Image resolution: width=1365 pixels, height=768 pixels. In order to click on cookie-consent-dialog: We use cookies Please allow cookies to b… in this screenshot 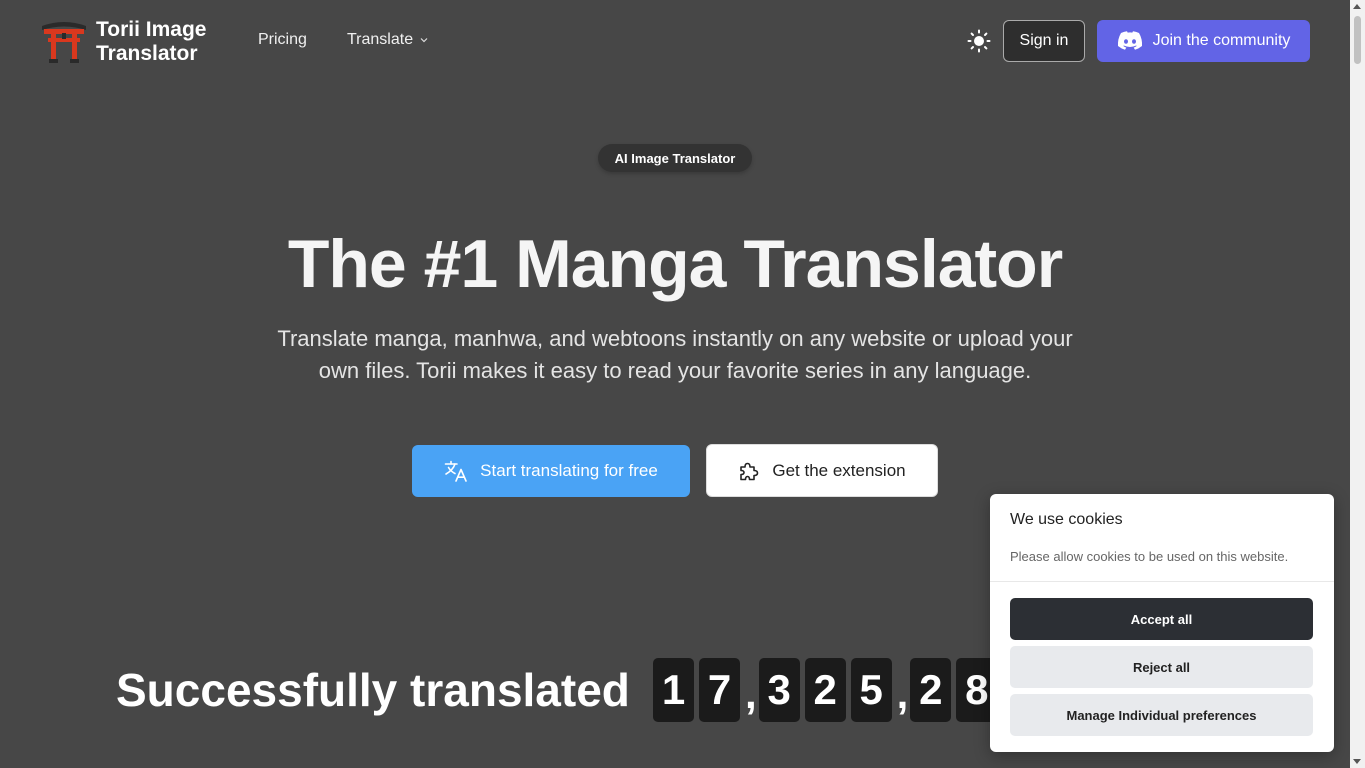, I will do `click(1162, 623)`.